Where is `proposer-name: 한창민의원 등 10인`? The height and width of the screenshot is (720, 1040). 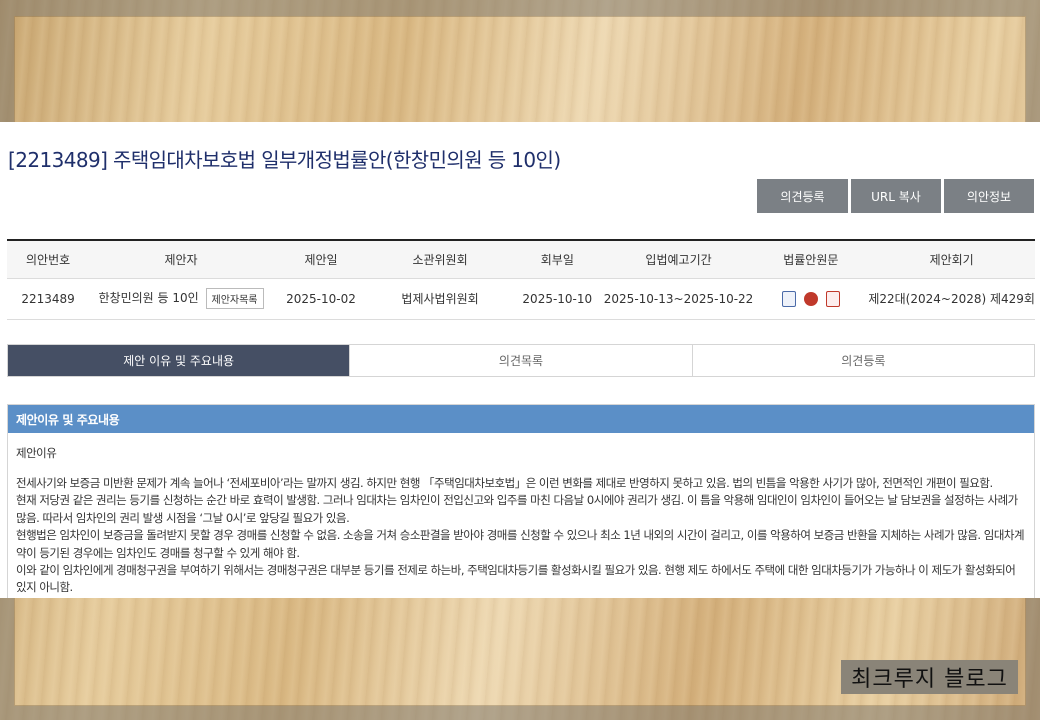
proposer-name: 한창민의원 등 10인 is located at coordinates (148, 298).